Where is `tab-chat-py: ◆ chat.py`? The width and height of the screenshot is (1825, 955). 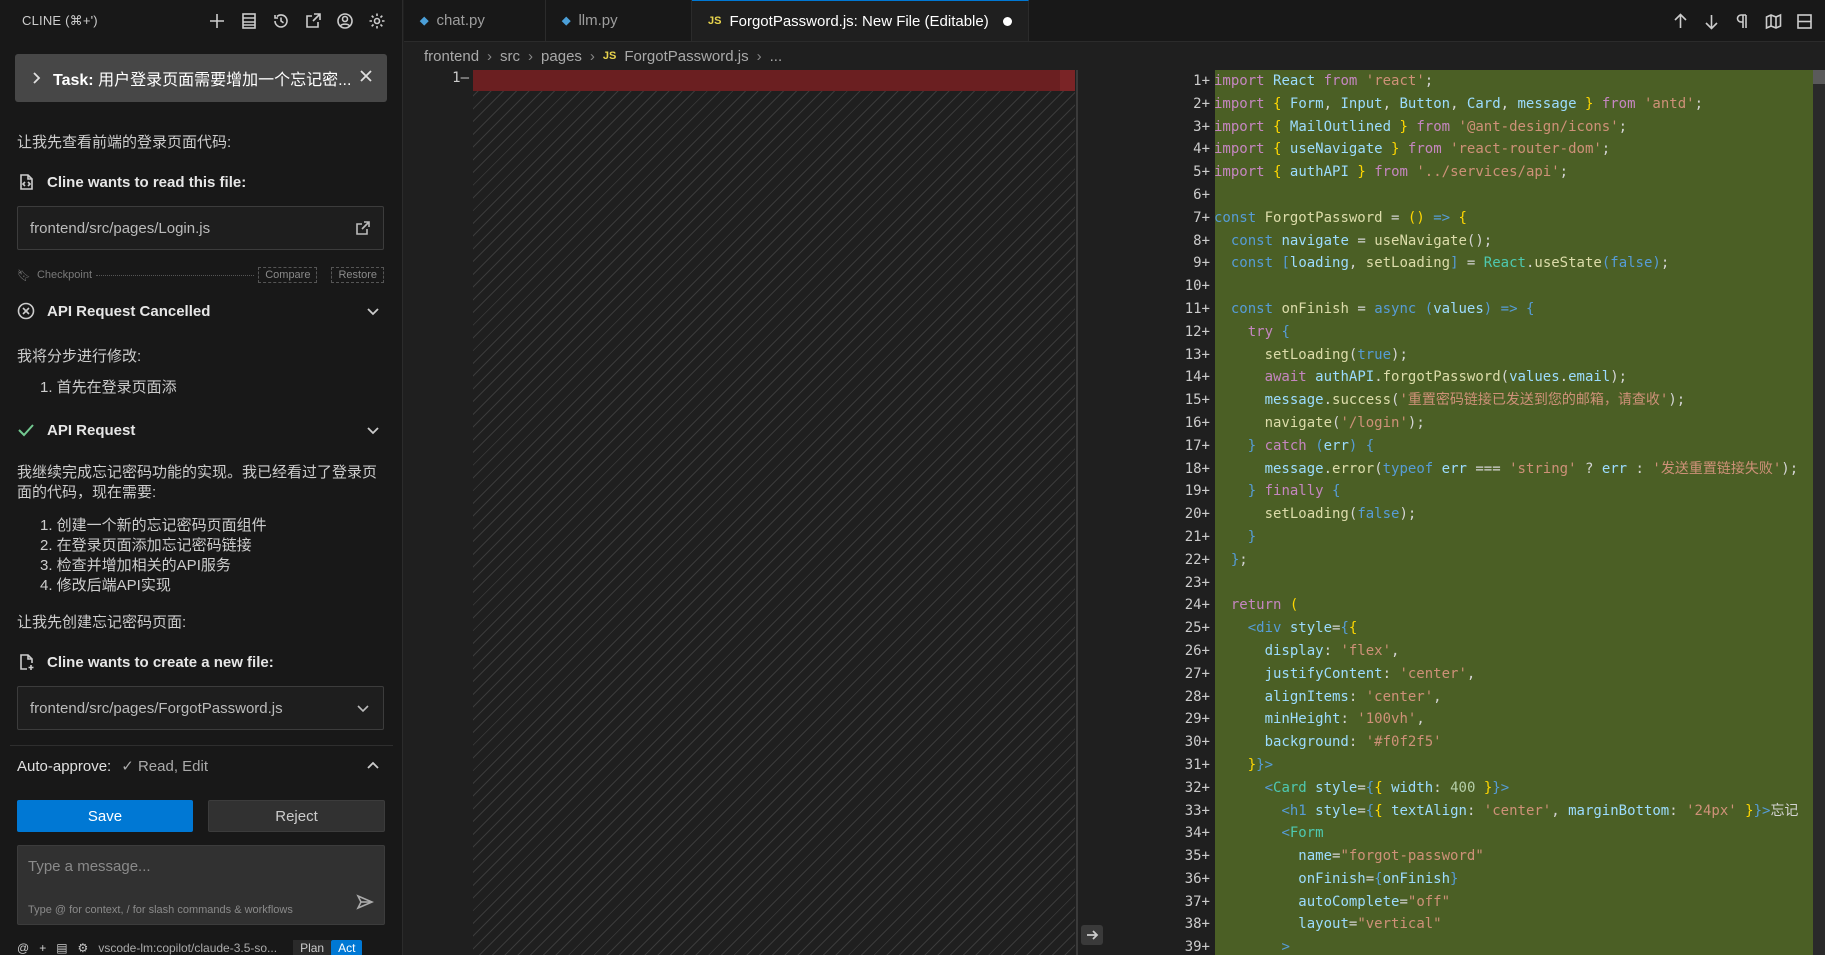 tab-chat-py: ◆ chat.py is located at coordinates (475, 20).